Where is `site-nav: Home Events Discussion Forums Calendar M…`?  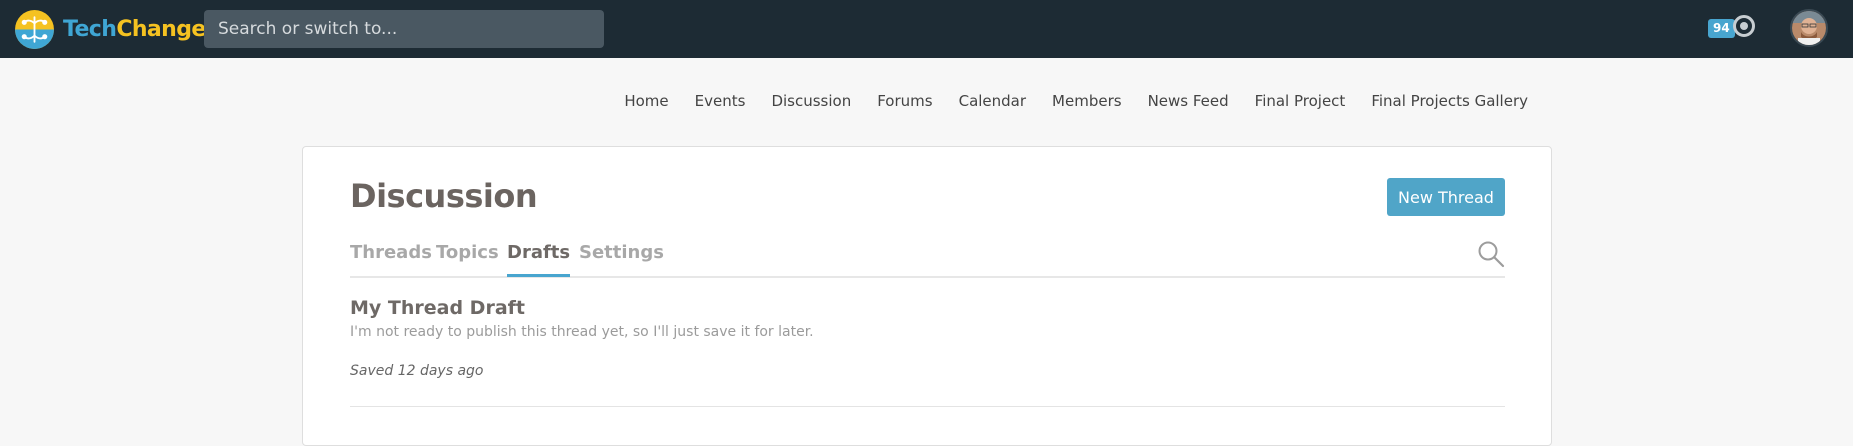 site-nav: Home Events Discussion Forums Calendar M… is located at coordinates (1063, 101).